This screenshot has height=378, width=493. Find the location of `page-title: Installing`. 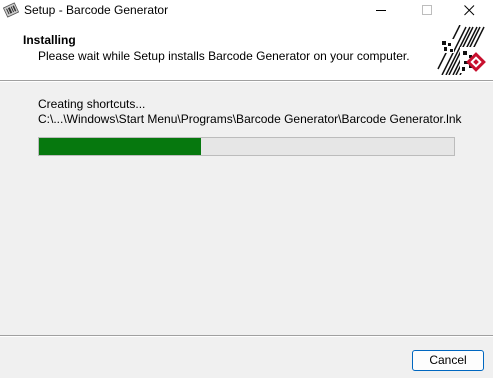

page-title: Installing is located at coordinates (49, 40).